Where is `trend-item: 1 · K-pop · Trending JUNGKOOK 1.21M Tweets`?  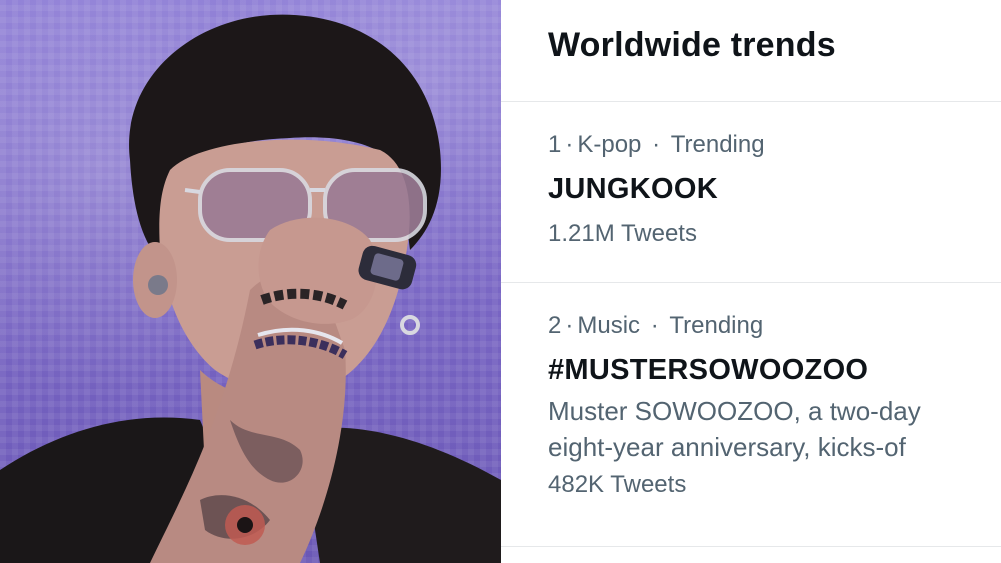 trend-item: 1 · K-pop · Trending JUNGKOOK 1.21M Tweets is located at coordinates (774, 189).